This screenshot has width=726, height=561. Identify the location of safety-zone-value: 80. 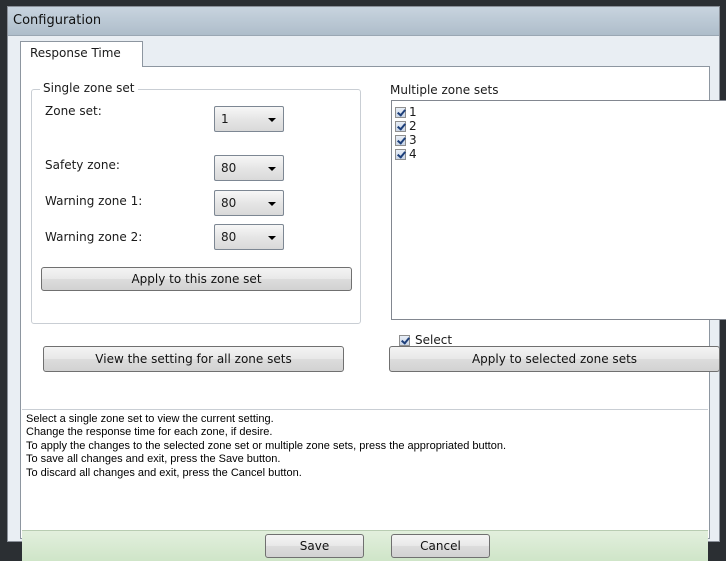
(229, 168).